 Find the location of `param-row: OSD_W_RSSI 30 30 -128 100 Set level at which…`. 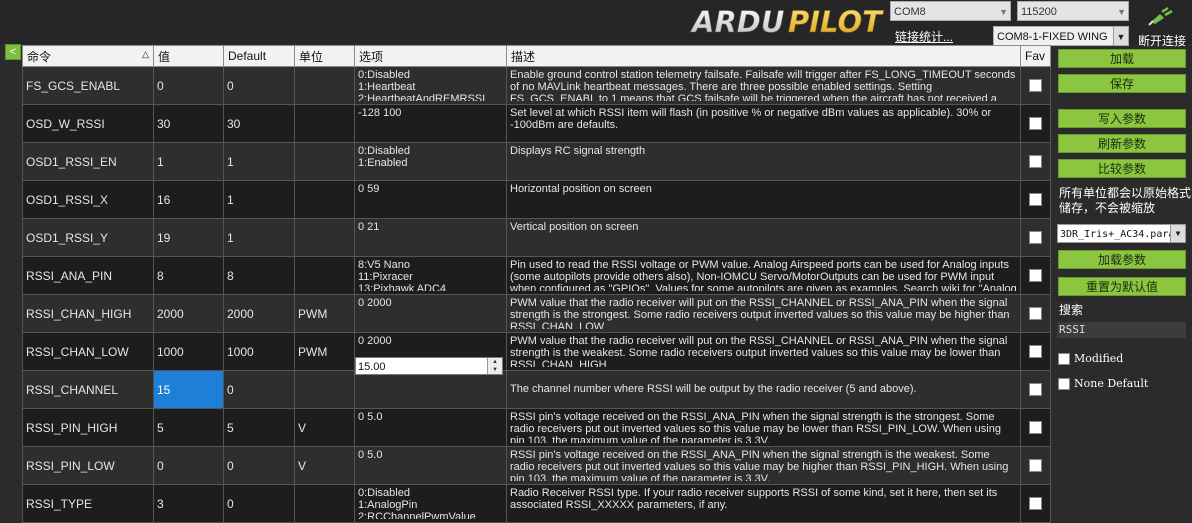

param-row: OSD_W_RSSI 30 30 -128 100 Set level at which… is located at coordinates (536, 123).